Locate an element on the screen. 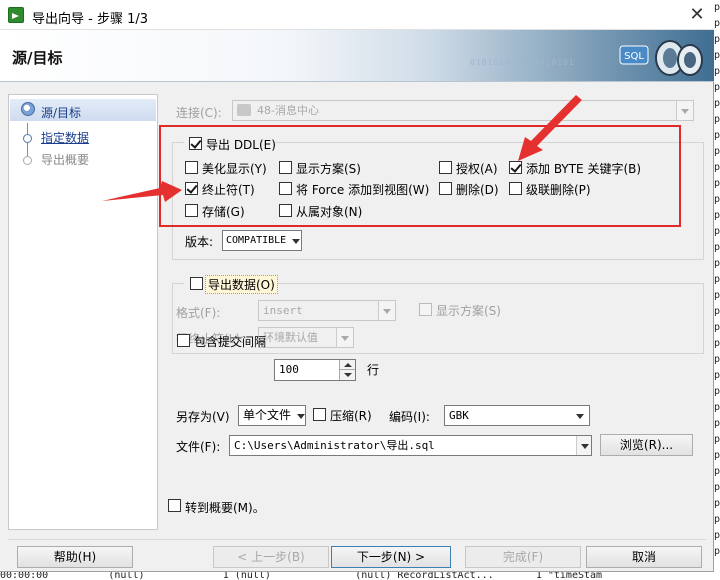 This screenshot has height=580, width=720. show-schema-label: 显示方案(S) is located at coordinates (328, 169).